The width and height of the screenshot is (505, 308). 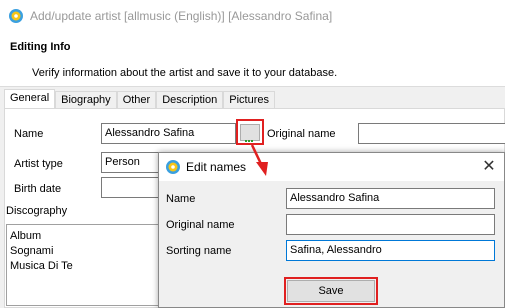 I want to click on discography-label: Discography, so click(x=37, y=211).